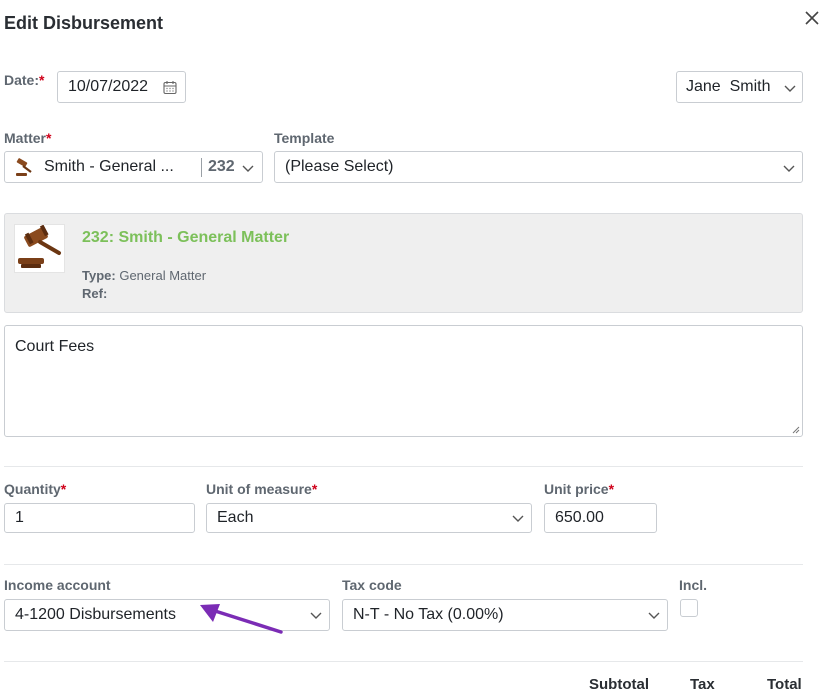  What do you see at coordinates (619, 684) in the screenshot?
I see `subtotal-header: Subtotal` at bounding box center [619, 684].